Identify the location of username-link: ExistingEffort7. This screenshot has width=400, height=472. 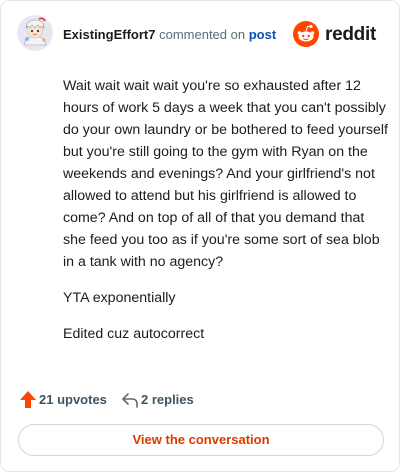
(109, 34).